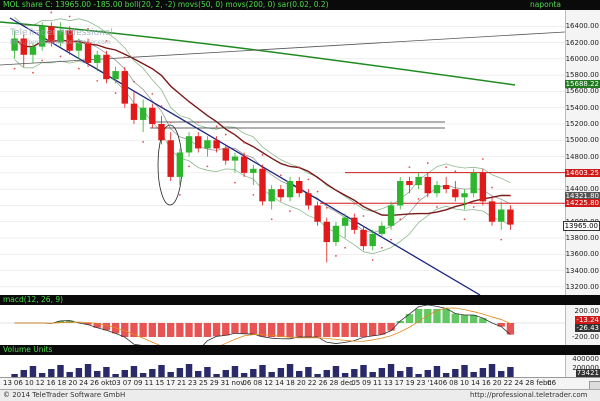 This screenshot has height=401, width=600. What do you see at coordinates (582, 366) in the screenshot?
I see `volume-axis: 400000 200000 73421` at bounding box center [582, 366].